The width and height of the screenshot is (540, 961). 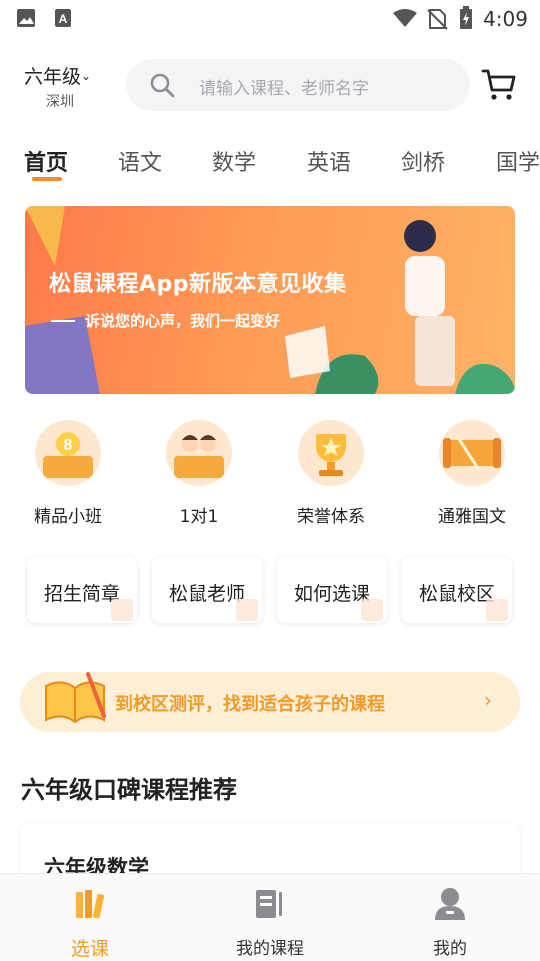 I want to click on grade-label: 六年级⌄, so click(x=64, y=75).